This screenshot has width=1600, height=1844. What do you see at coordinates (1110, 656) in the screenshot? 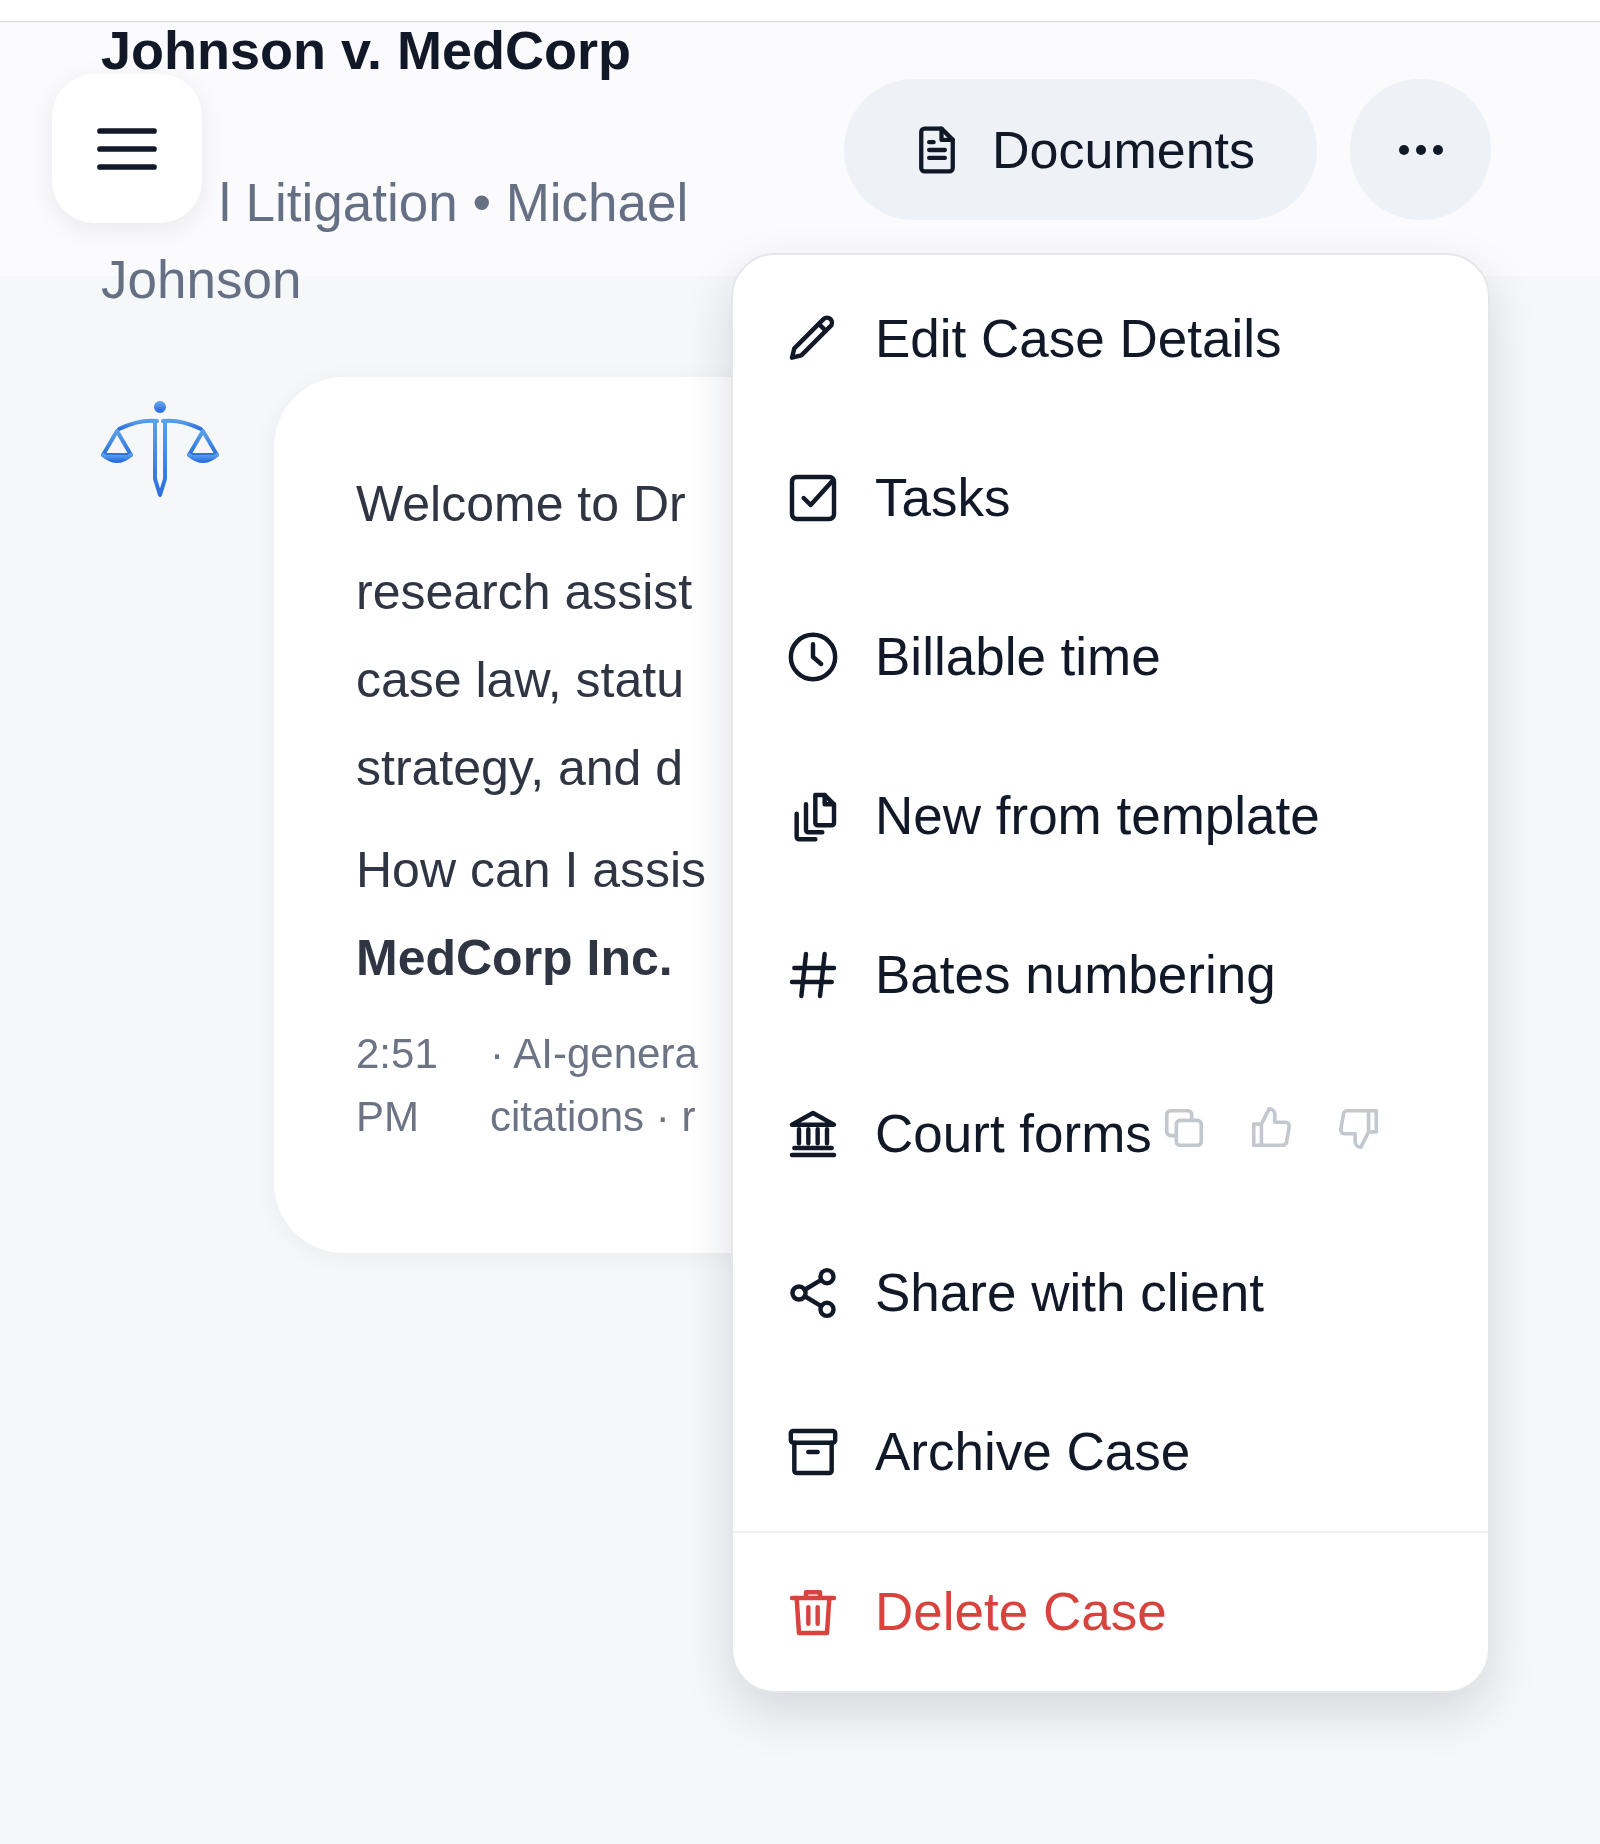
I see `menu-item: Billable time` at bounding box center [1110, 656].